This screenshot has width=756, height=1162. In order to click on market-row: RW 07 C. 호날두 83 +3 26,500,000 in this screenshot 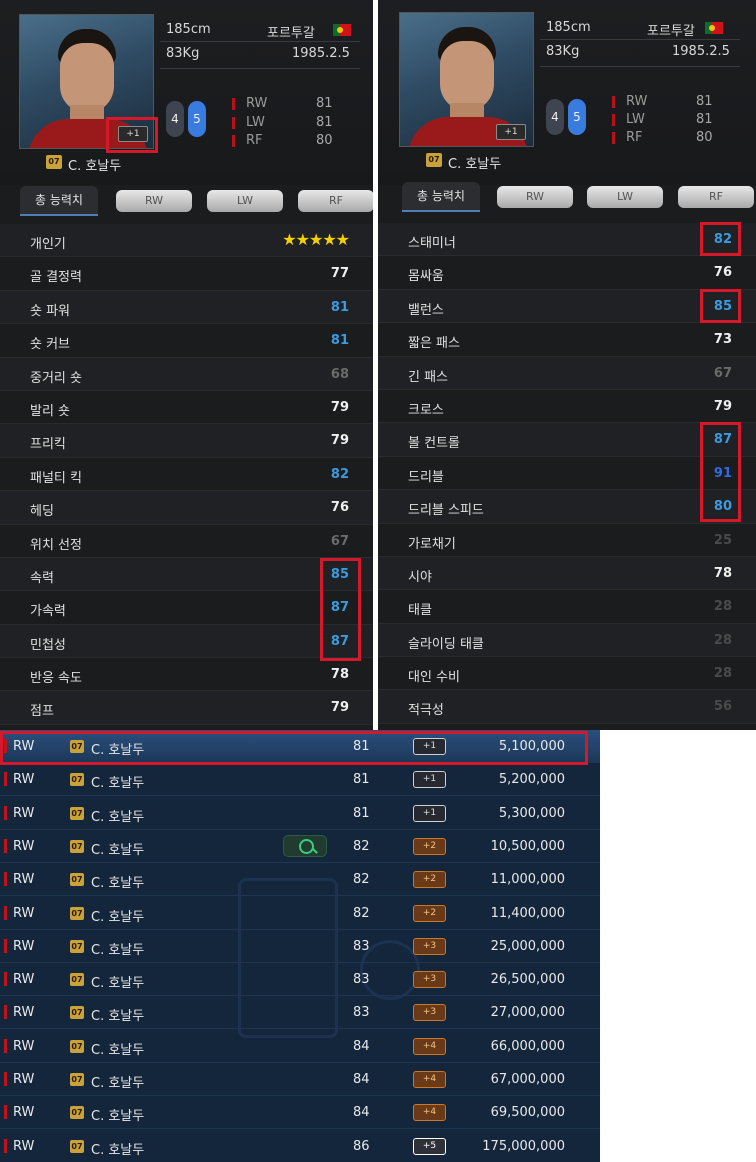, I will do `click(300, 980)`.